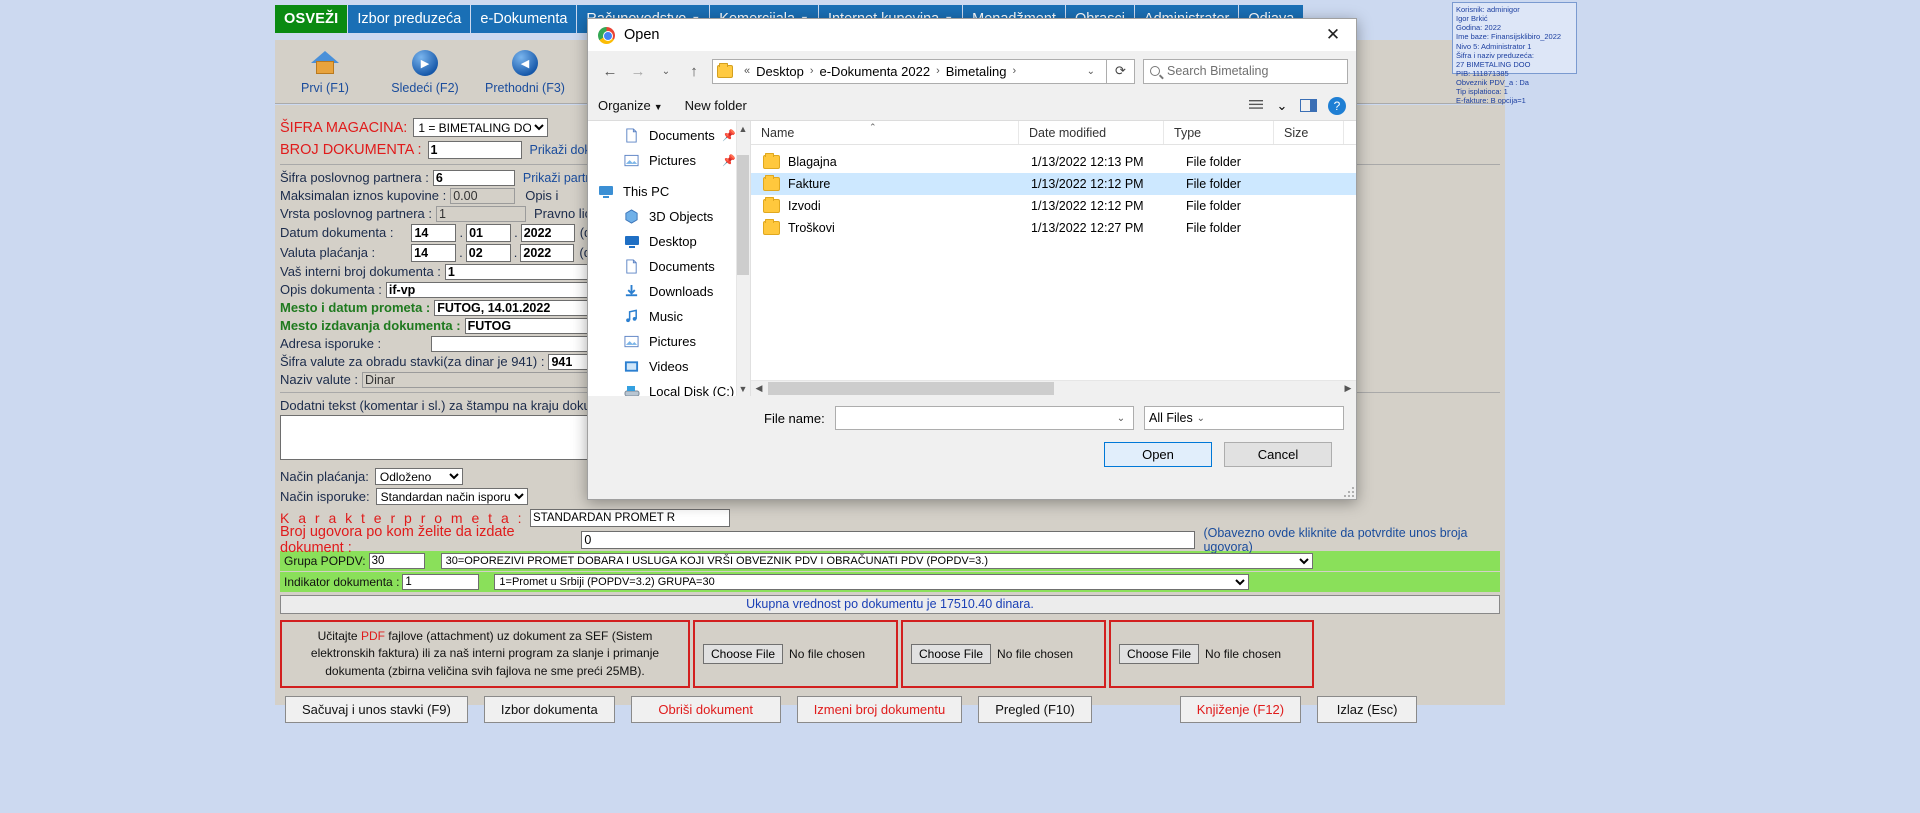 The image size is (1920, 813). I want to click on file-name-input: ⌄, so click(984, 418).